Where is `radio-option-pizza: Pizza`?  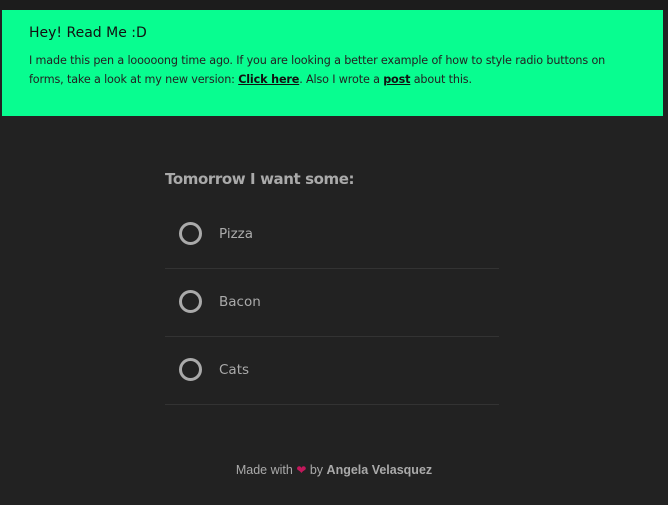
radio-option-pizza: Pizza is located at coordinates (332, 235).